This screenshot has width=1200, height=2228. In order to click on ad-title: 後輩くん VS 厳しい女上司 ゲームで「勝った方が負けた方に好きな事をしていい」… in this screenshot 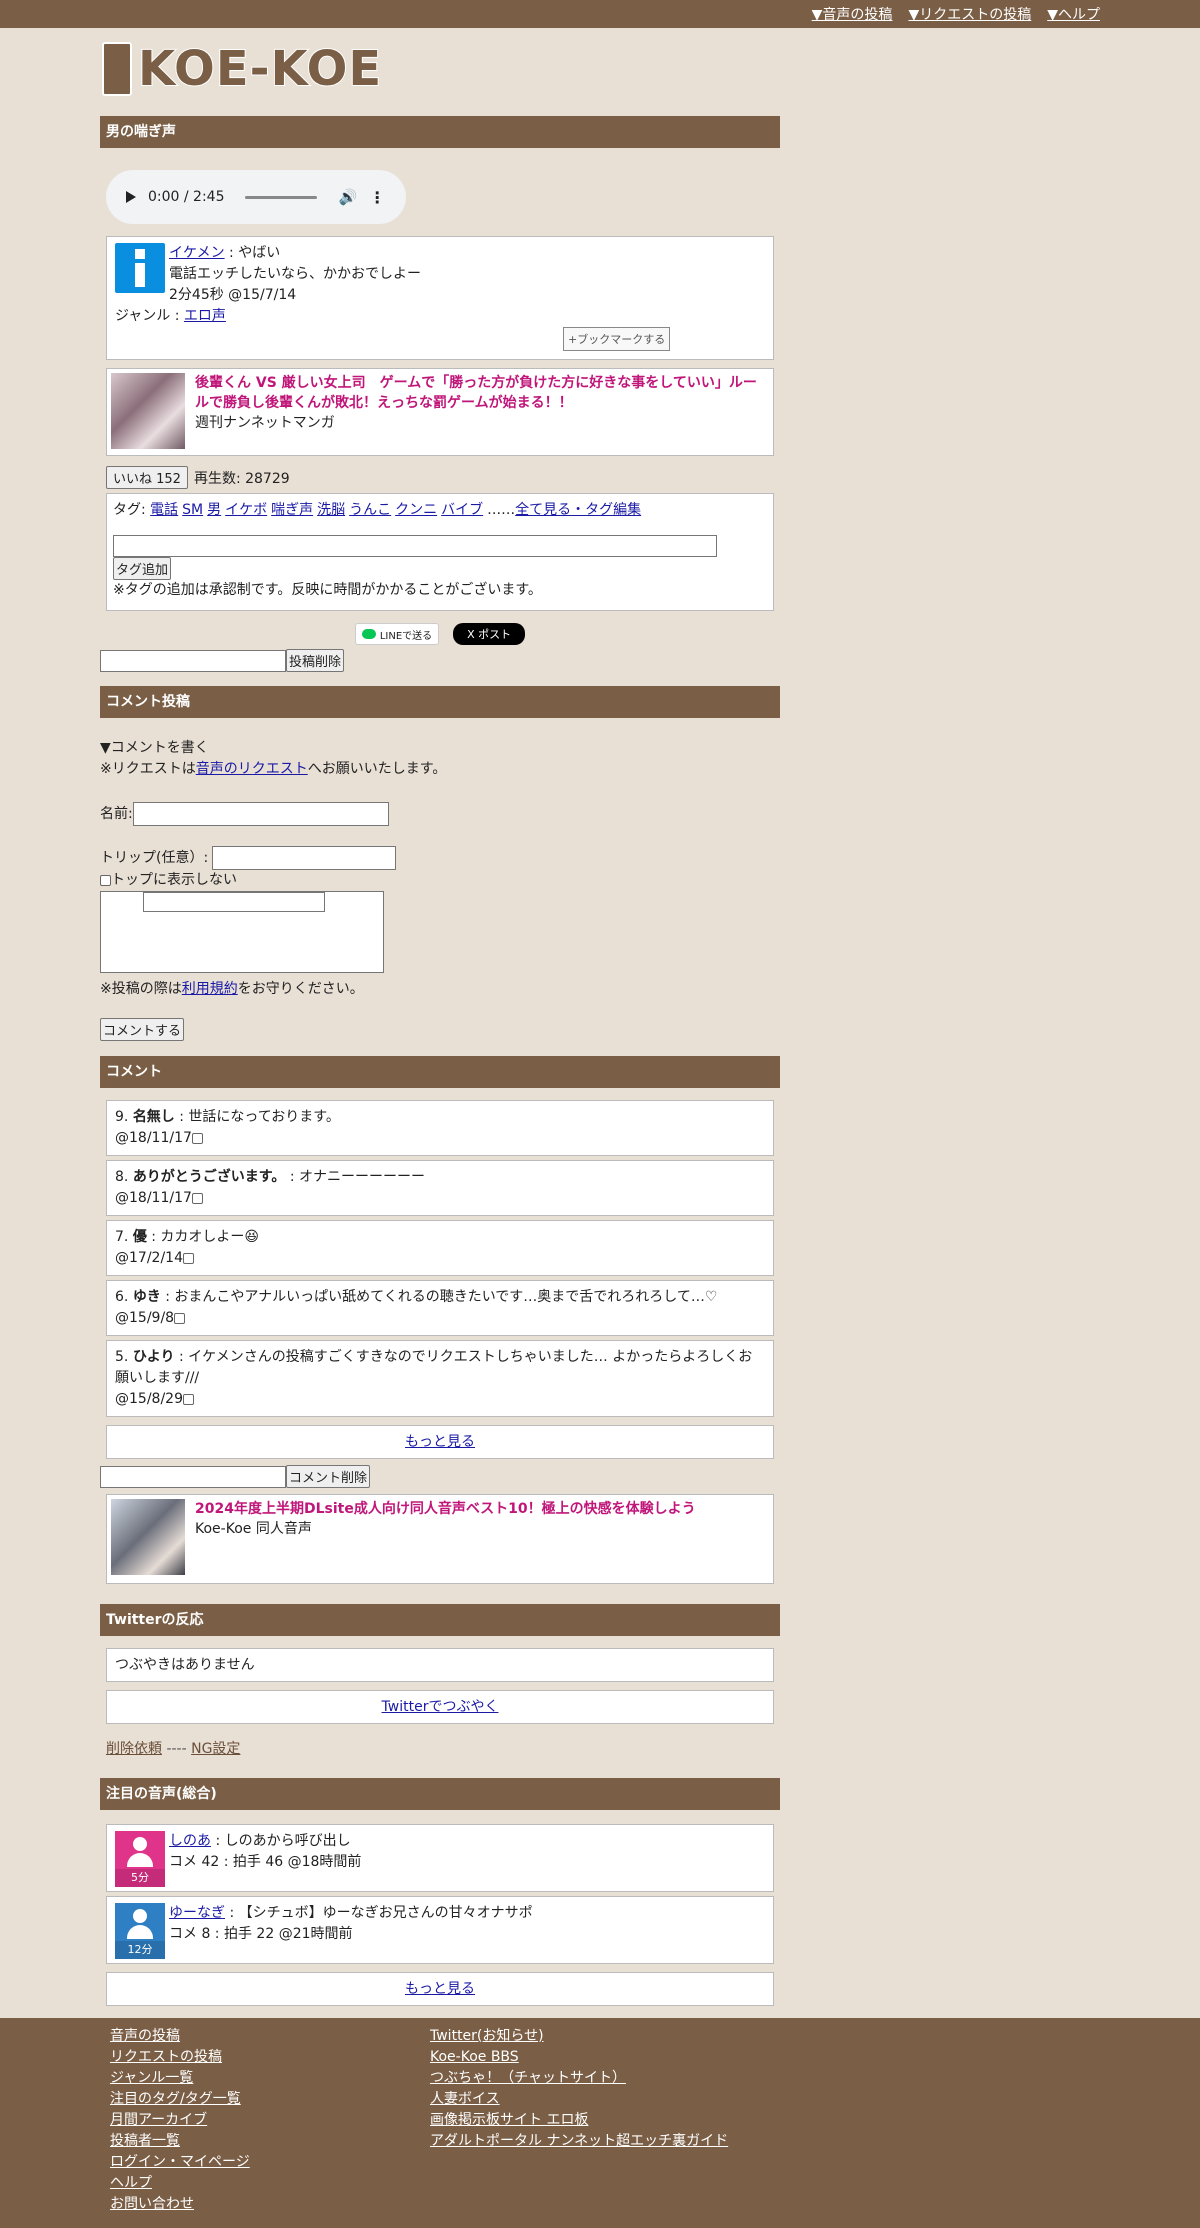, I will do `click(482, 393)`.